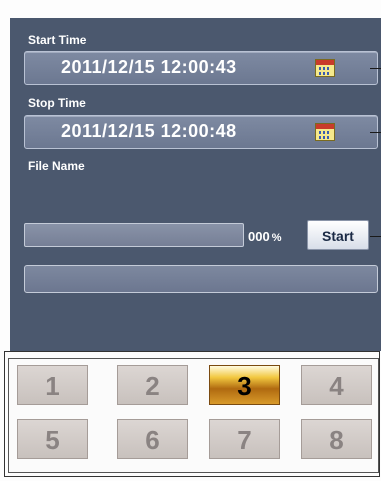 The width and height of the screenshot is (381, 481). I want to click on channel-button-7: 7, so click(244, 439).